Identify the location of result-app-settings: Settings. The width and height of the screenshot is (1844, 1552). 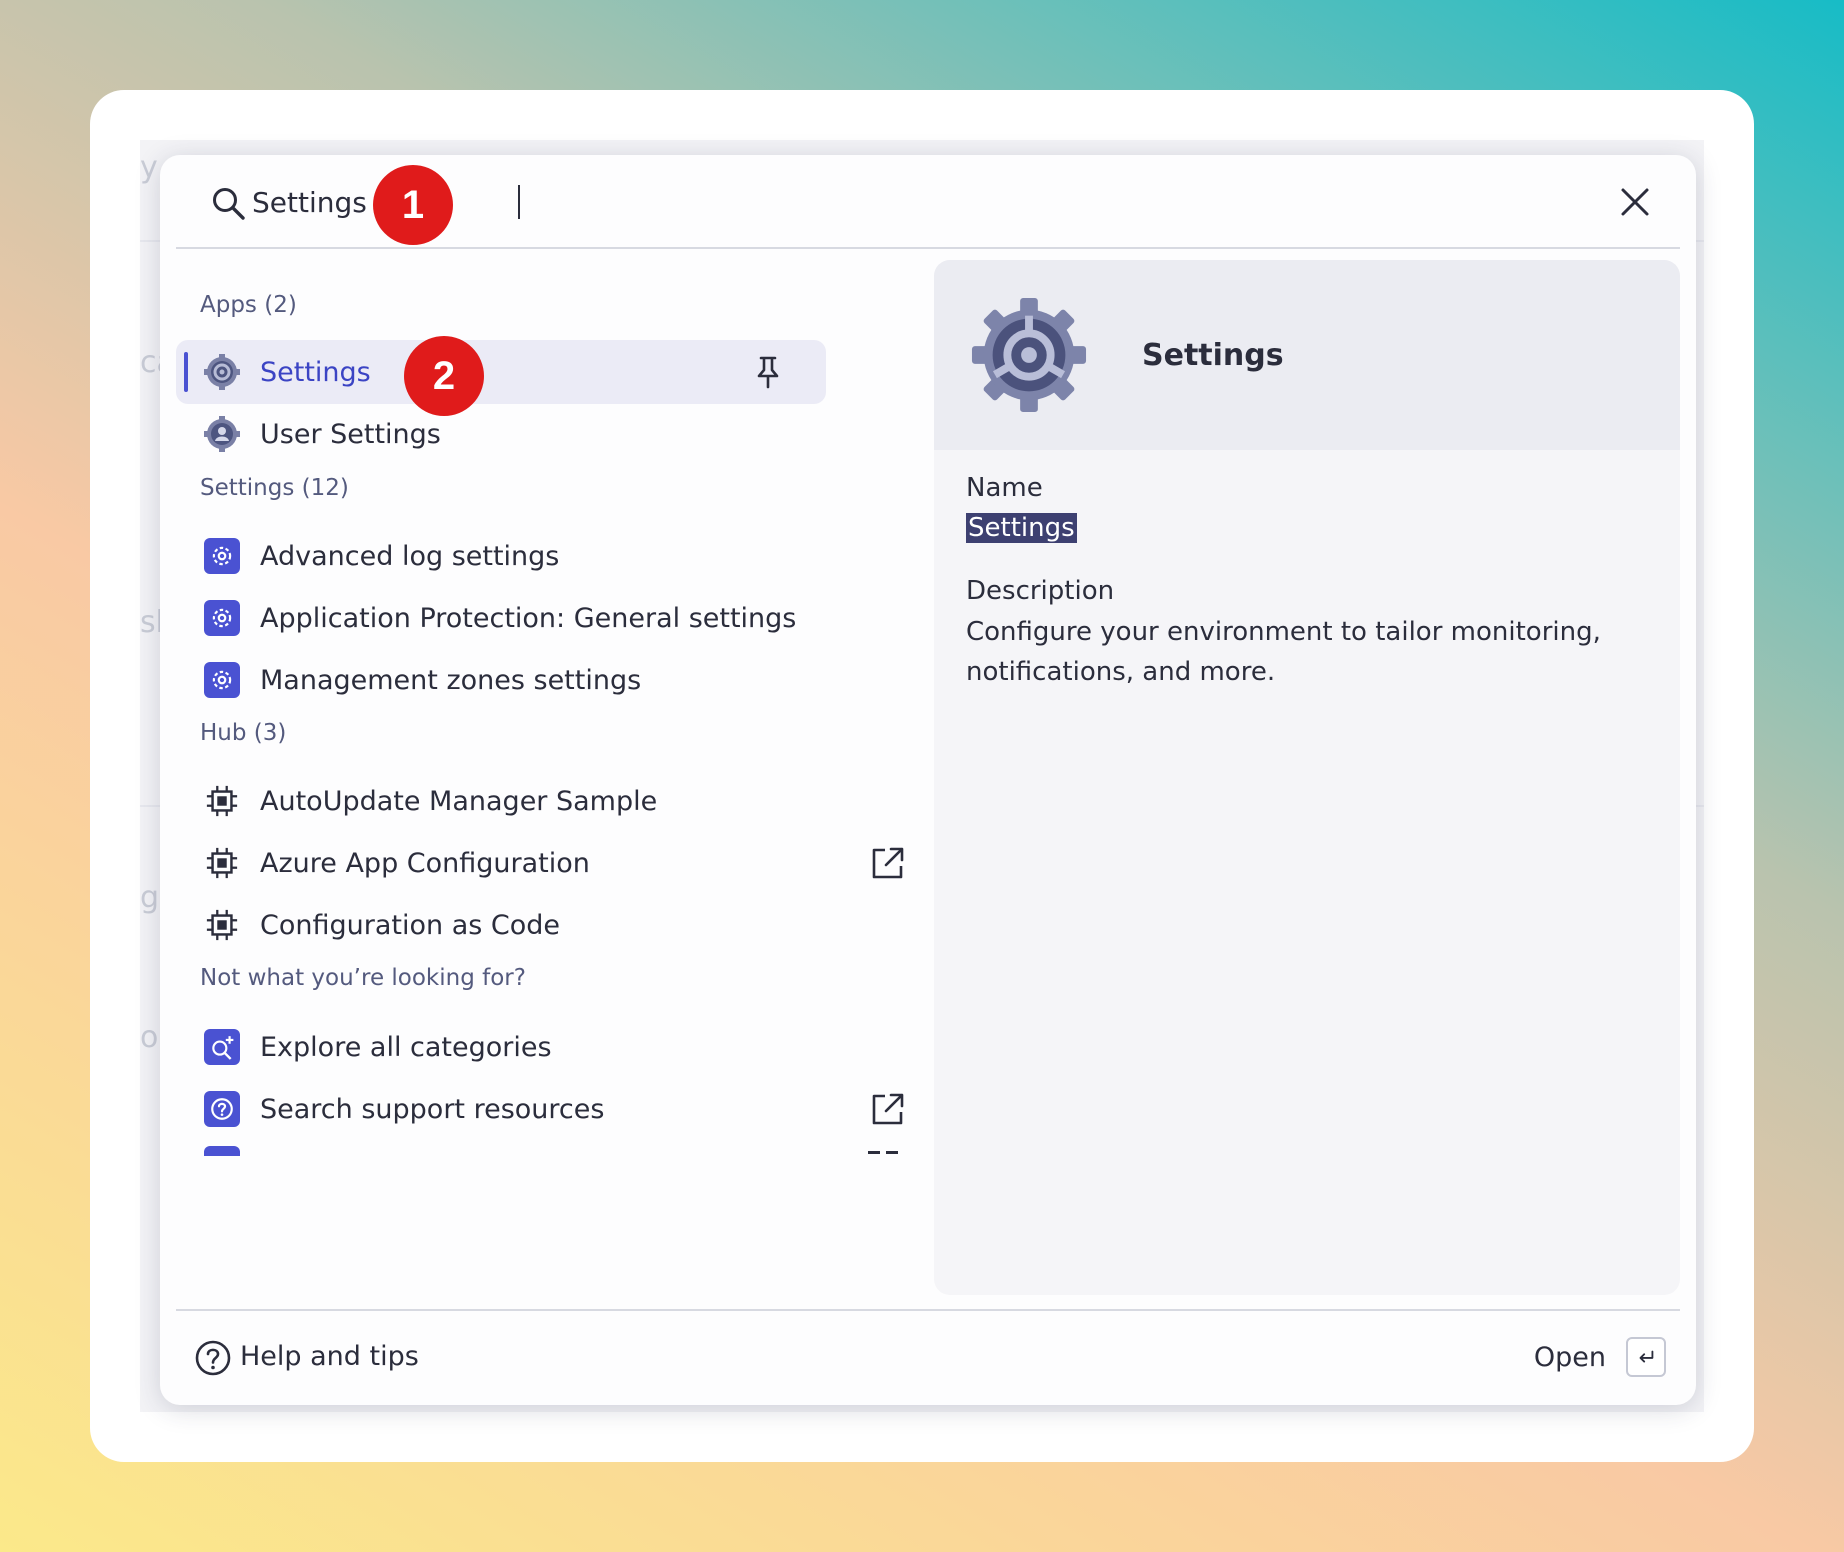
(501, 372).